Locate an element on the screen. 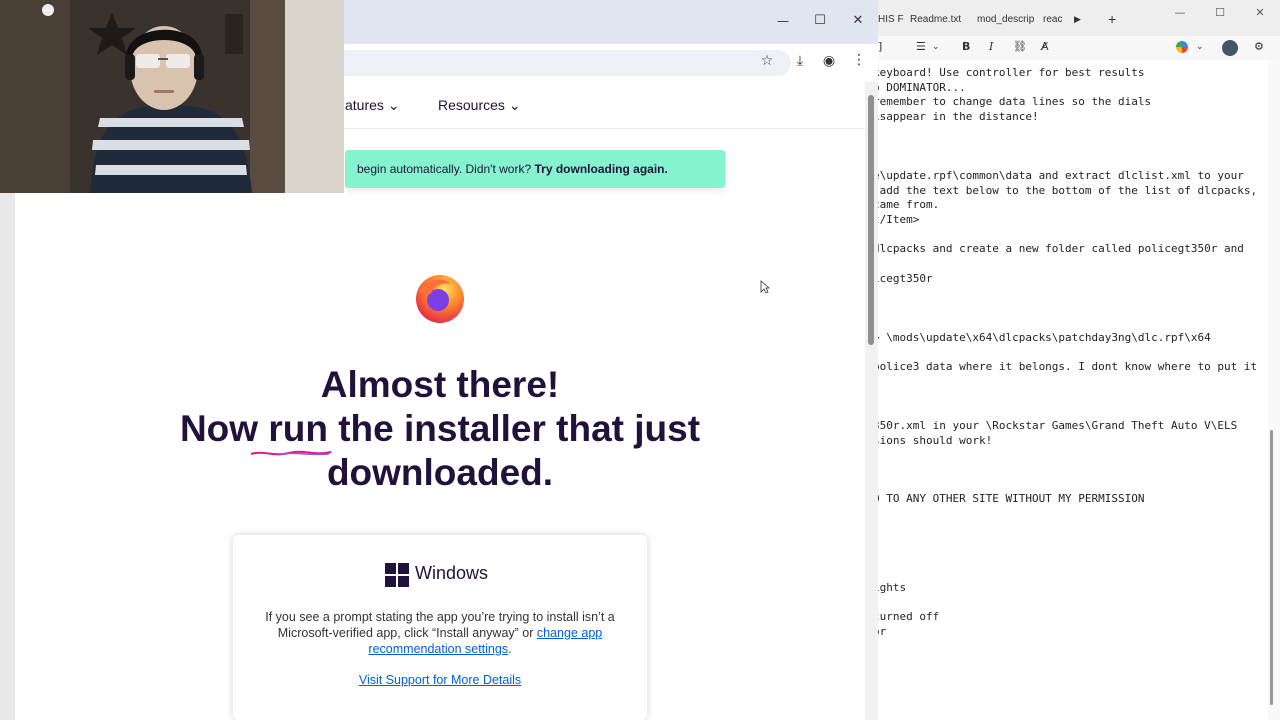 This screenshot has height=720, width=1280. bookmark-star-icon: ☆ is located at coordinates (767, 61).